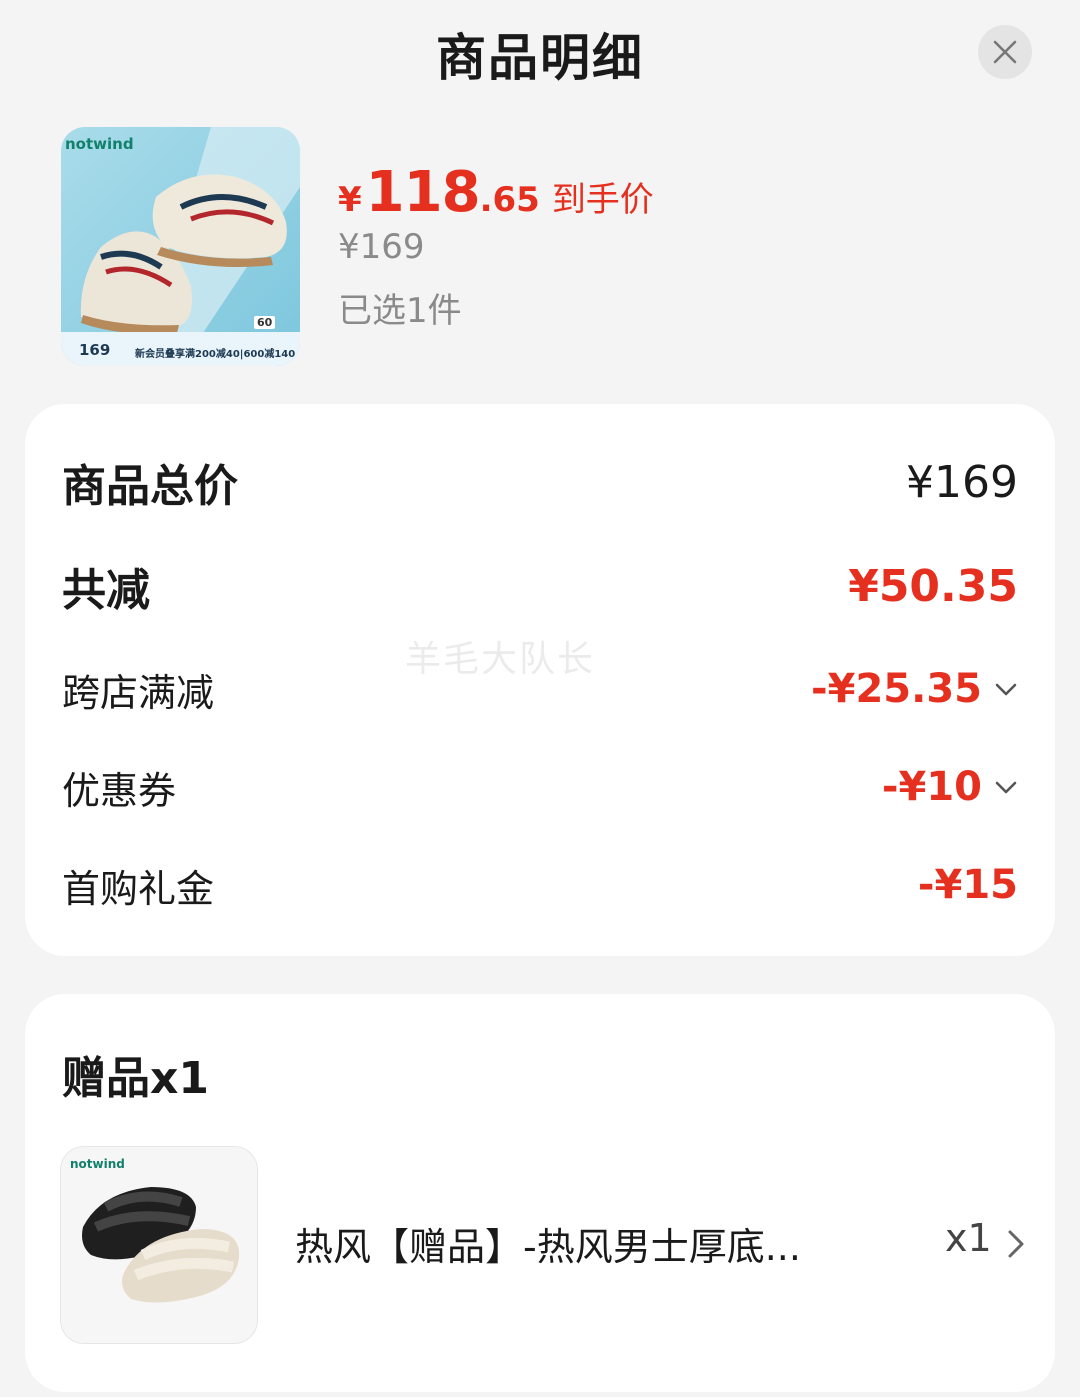 This screenshot has width=1080, height=1397. I want to click on cross-store-value-wrap: -¥25.35, so click(914, 689).